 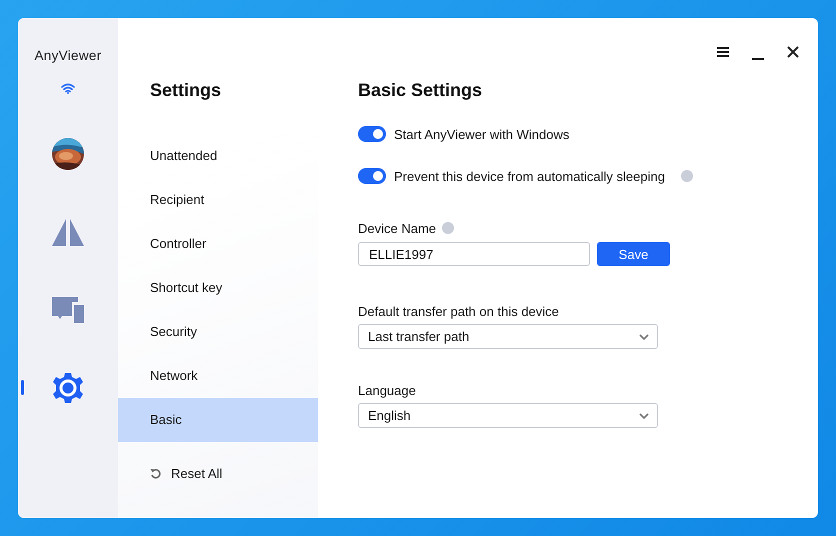 I want to click on menu-item: Controller, so click(x=218, y=244).